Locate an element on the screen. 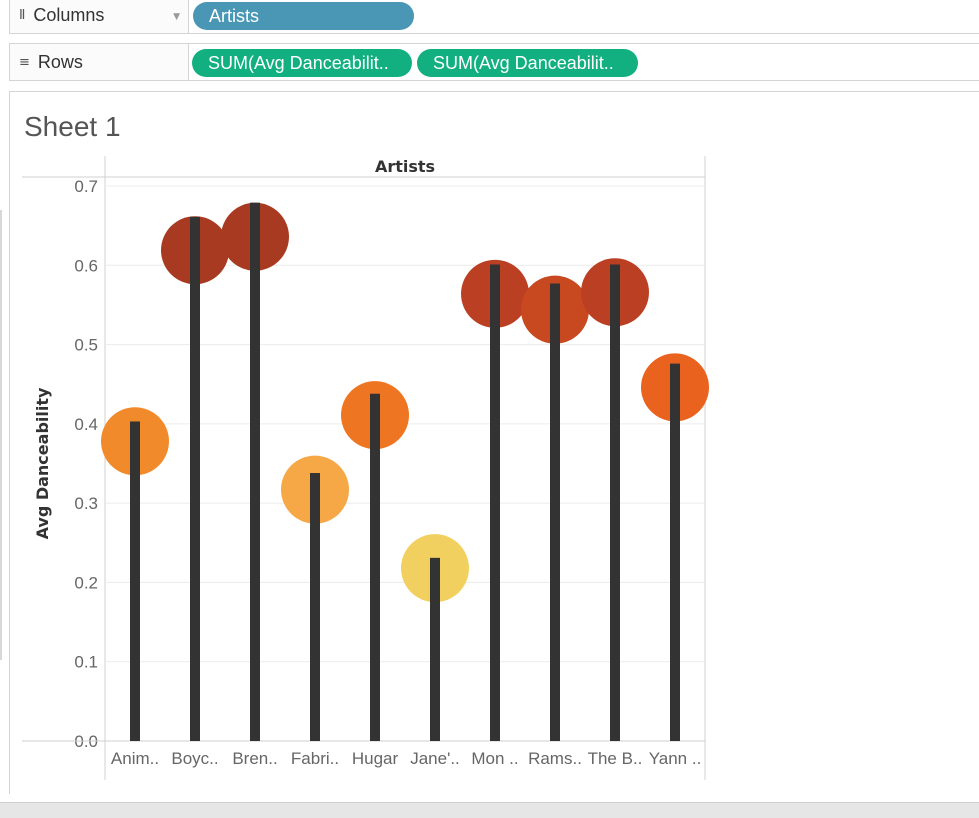  x-tick-label: Boyc.. is located at coordinates (194, 758).